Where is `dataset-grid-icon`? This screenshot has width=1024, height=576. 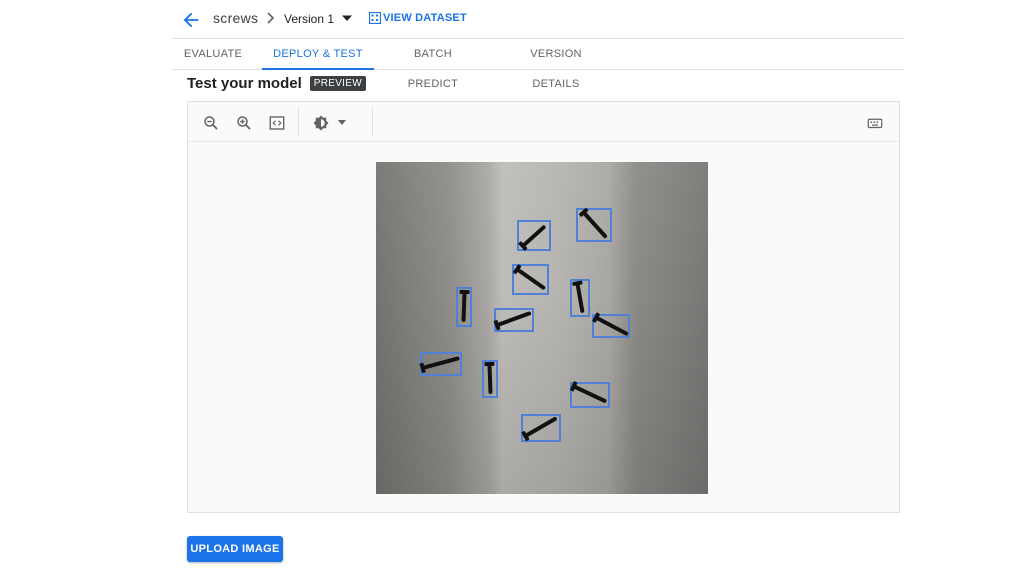
dataset-grid-icon is located at coordinates (375, 18).